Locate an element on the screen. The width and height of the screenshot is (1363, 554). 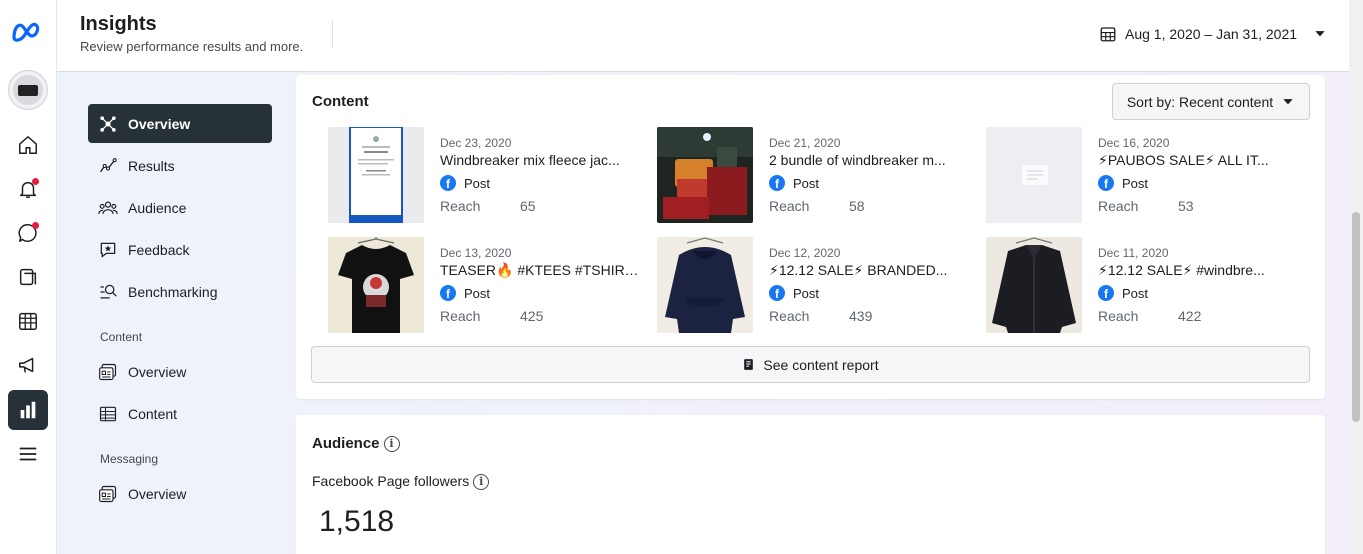
post-date: Dec 23, 2020 is located at coordinates (476, 143).